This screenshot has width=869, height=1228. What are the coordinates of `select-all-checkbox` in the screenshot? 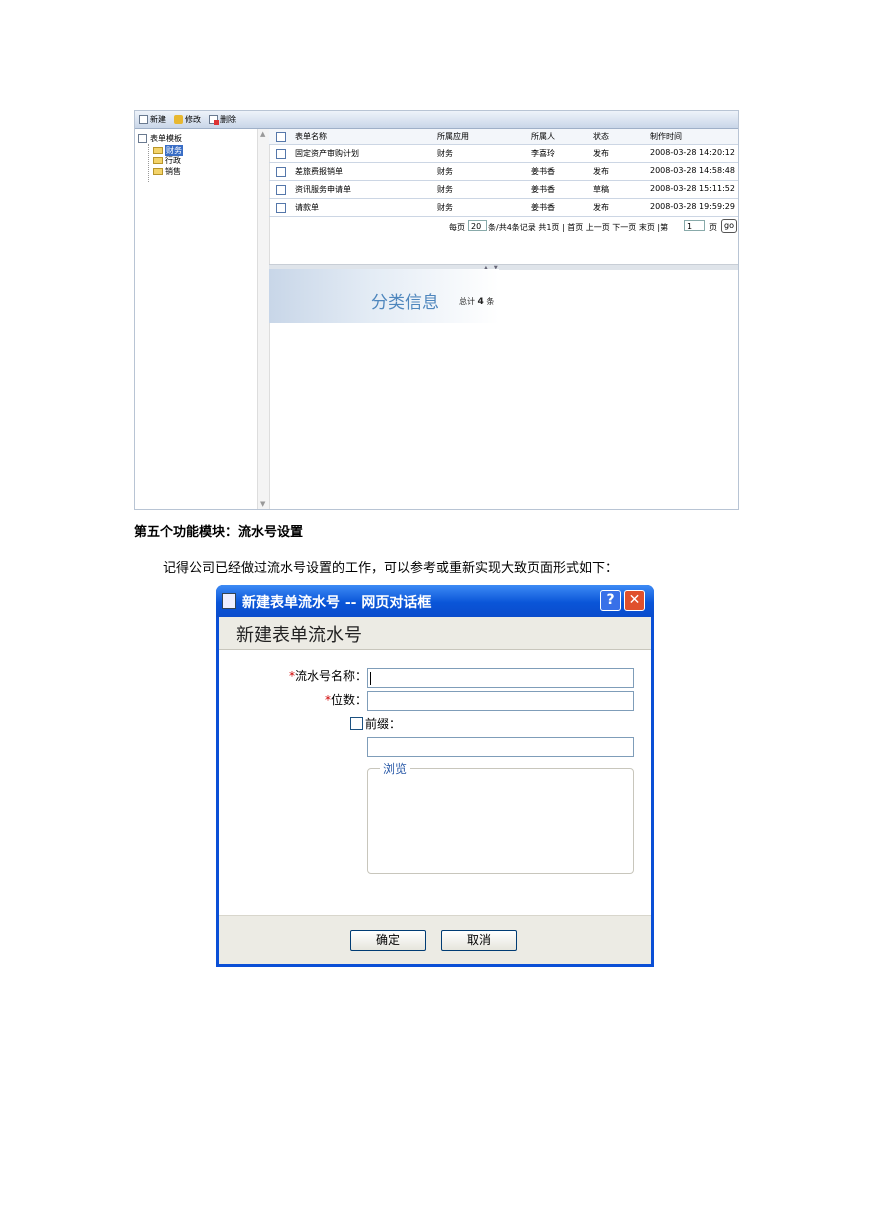 It's located at (281, 137).